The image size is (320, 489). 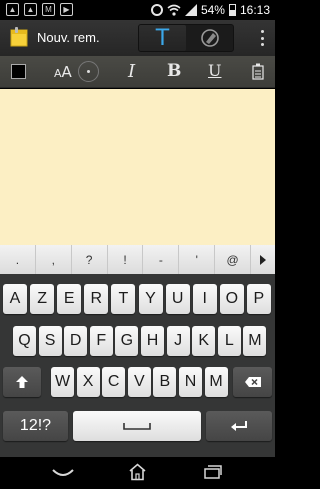 What do you see at coordinates (58, 73) in the screenshot?
I see `font-size-small-label: A` at bounding box center [58, 73].